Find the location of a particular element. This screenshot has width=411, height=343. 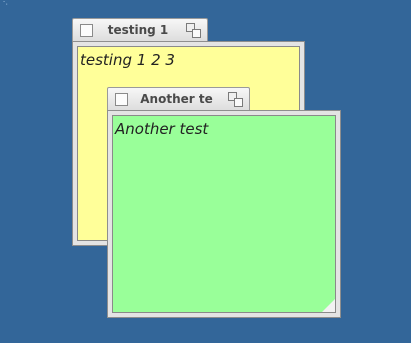

note-2-title-tab: Another te is located at coordinates (178, 99).